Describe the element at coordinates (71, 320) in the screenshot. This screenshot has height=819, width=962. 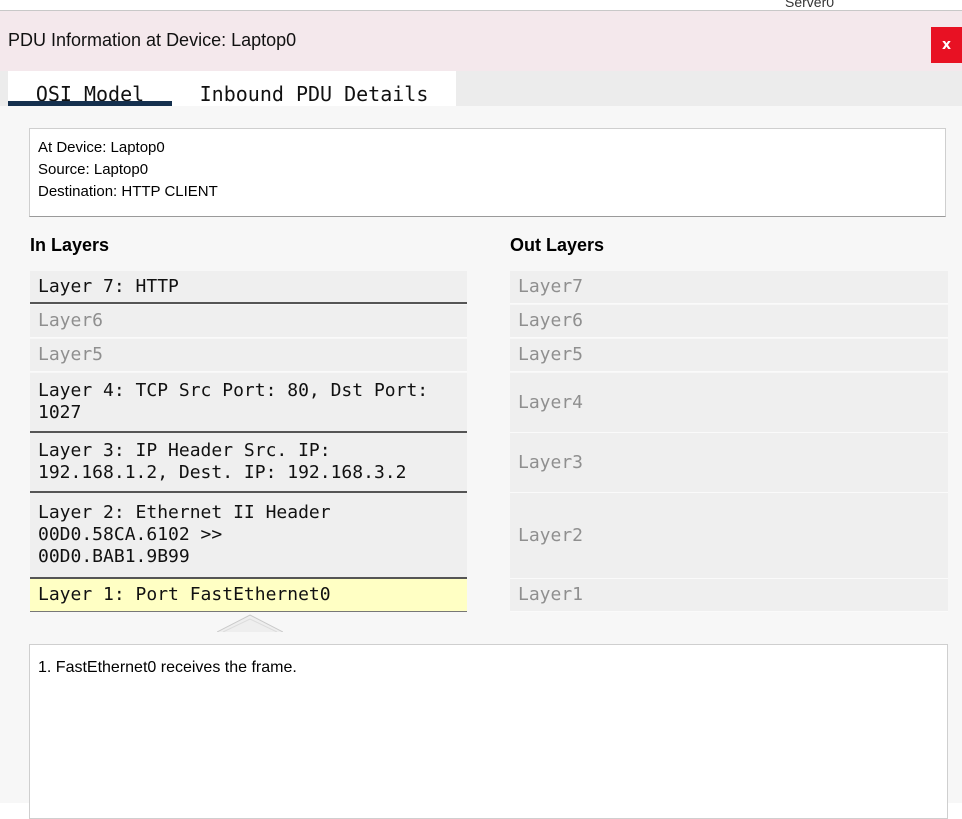
I see `in-layer-6-label: Layer6` at that location.